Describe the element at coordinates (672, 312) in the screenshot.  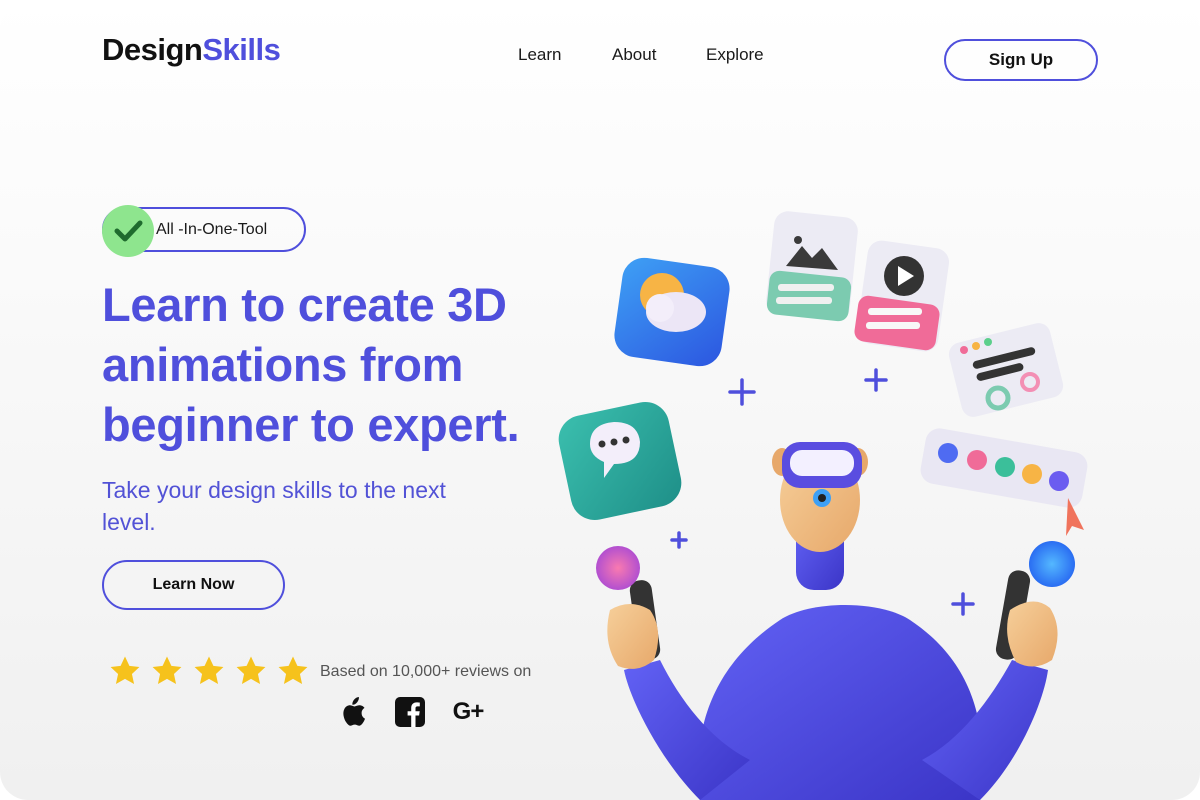
I see `weather-card-icon` at that location.